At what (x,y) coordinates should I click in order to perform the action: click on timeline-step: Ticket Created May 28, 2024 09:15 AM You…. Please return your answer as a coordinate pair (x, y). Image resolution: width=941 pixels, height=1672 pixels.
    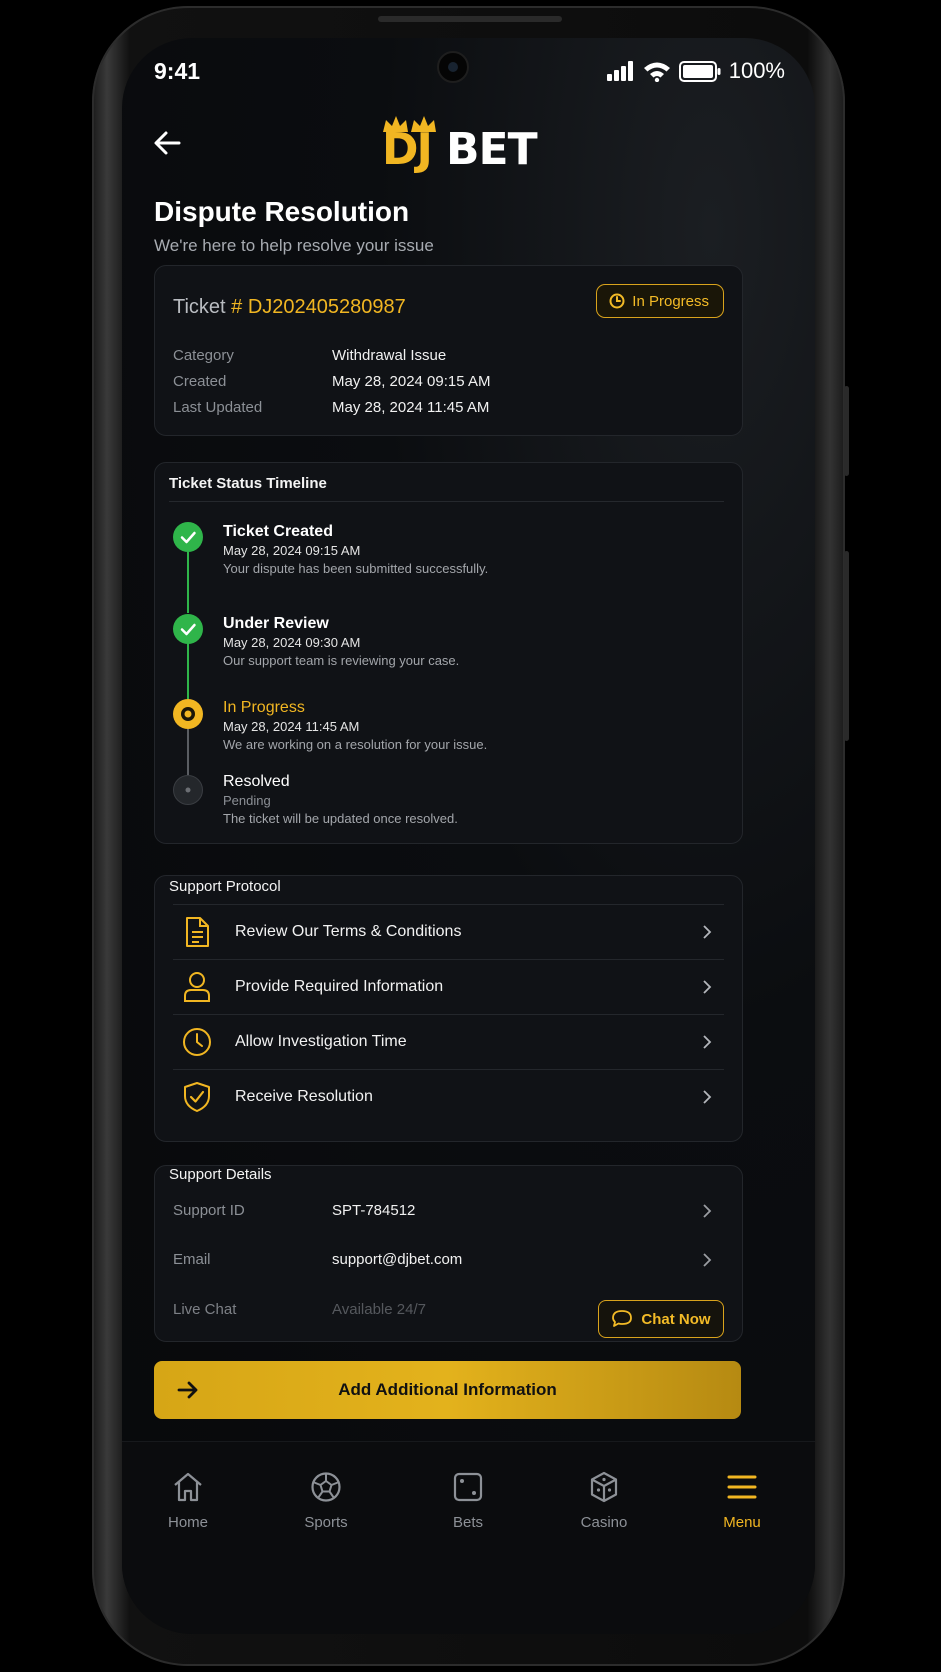
    Looking at the image, I should click on (355, 549).